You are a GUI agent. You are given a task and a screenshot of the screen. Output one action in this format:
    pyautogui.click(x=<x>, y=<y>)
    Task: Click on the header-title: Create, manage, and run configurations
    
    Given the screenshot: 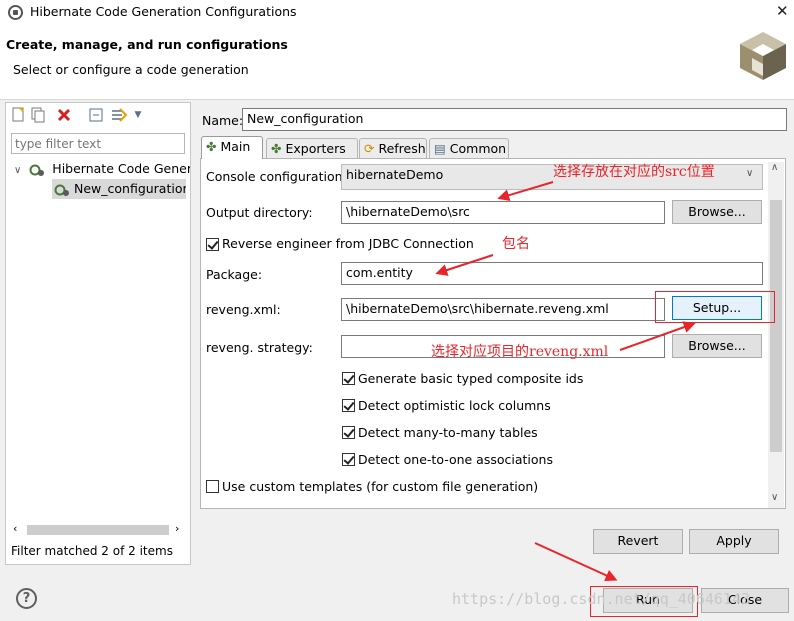 What is the action you would take?
    pyautogui.click(x=147, y=44)
    